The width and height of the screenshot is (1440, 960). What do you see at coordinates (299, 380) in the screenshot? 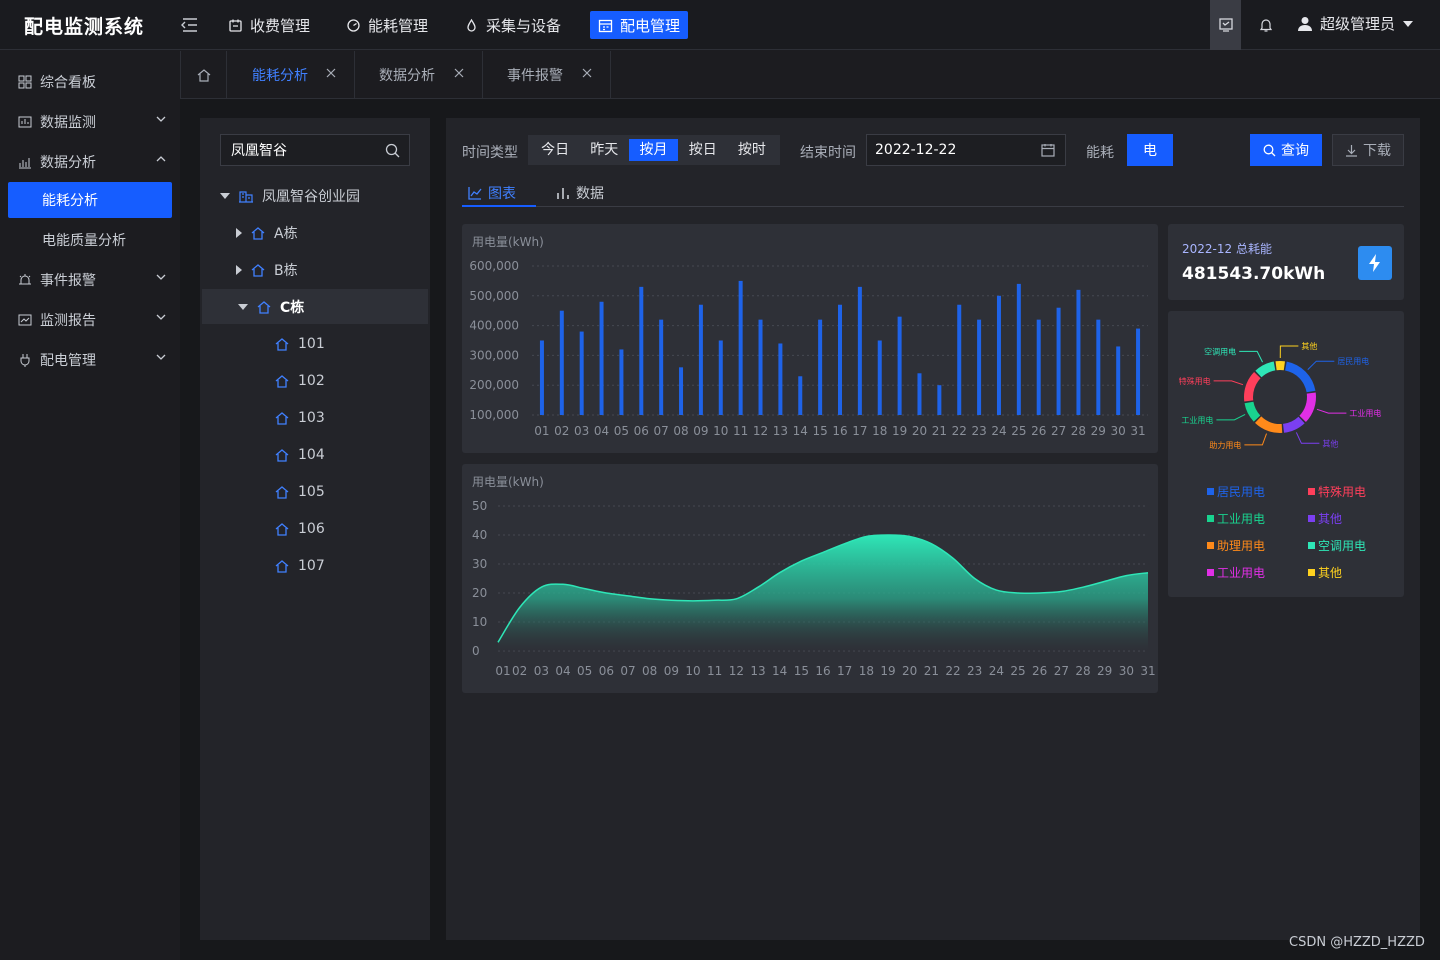
I see `tree-node-room: 102` at bounding box center [299, 380].